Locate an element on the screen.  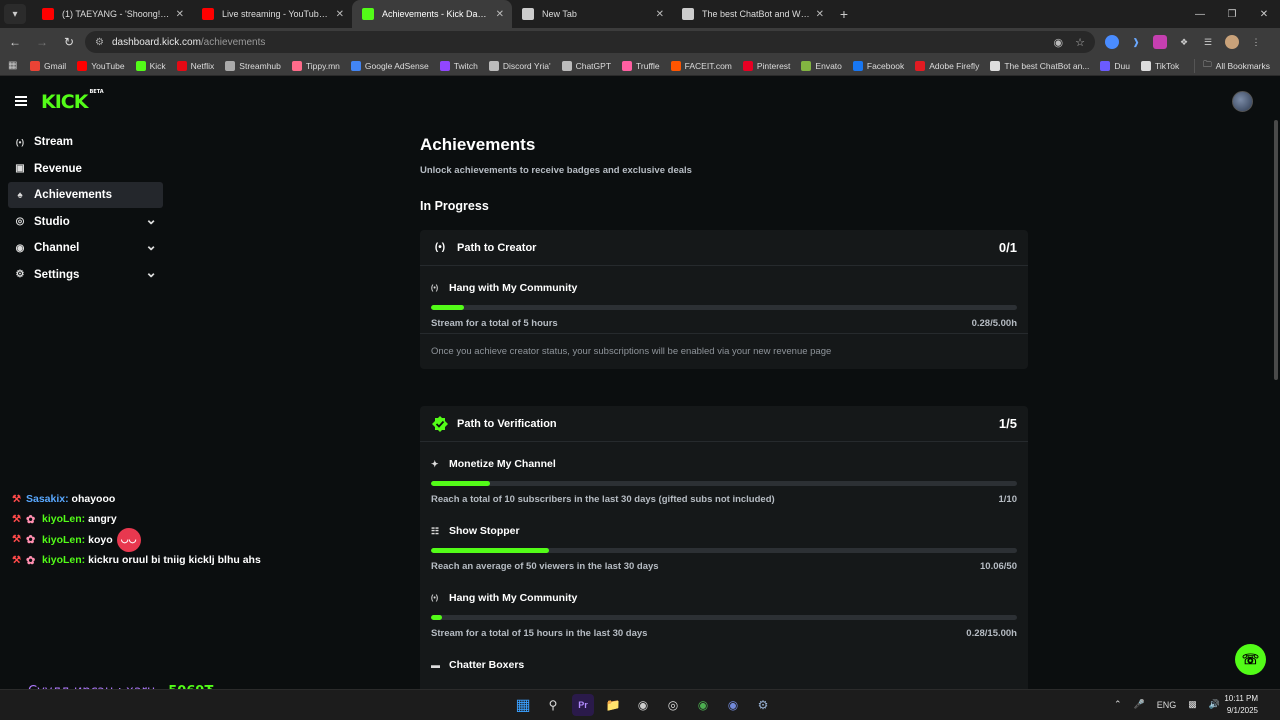
search-icon: ⚲ is located at coordinates (553, 705).